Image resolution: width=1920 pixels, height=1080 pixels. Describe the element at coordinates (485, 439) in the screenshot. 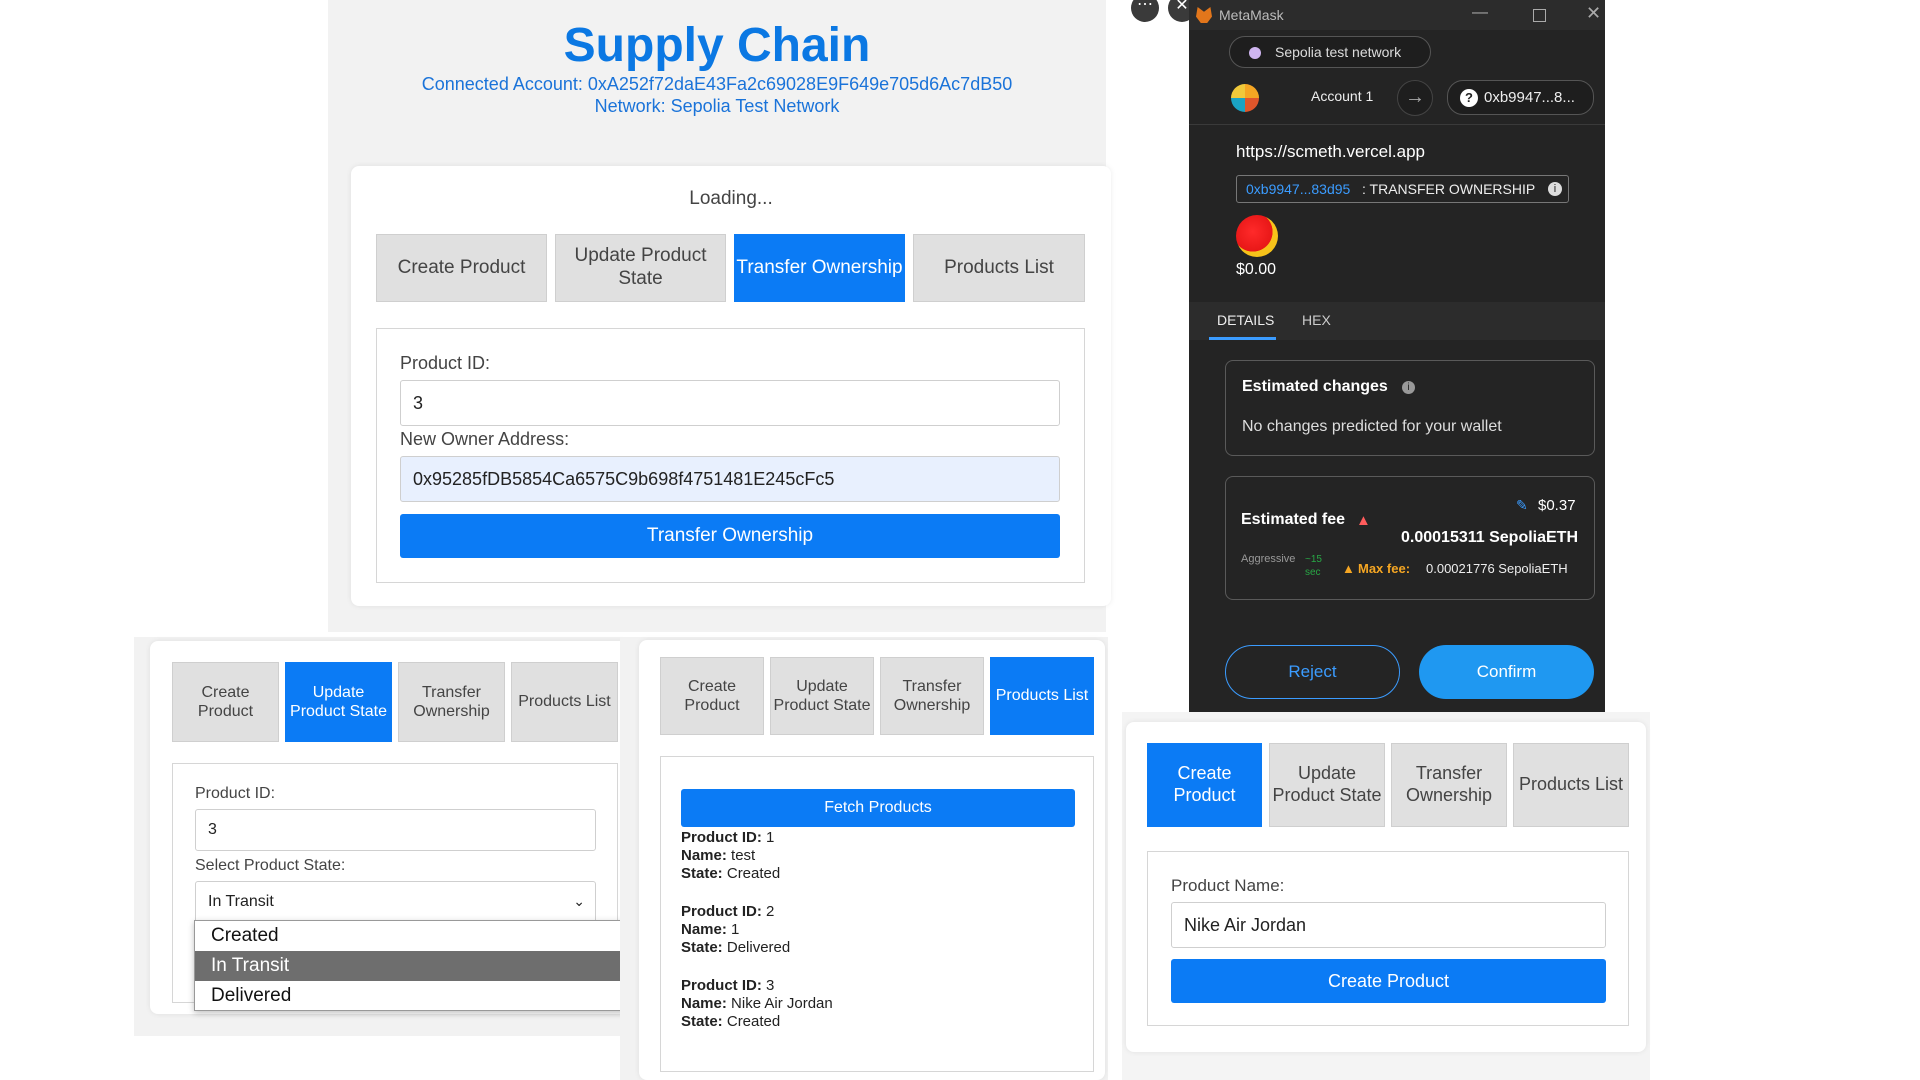

I see `new-owner-label: New Owner Address:` at that location.